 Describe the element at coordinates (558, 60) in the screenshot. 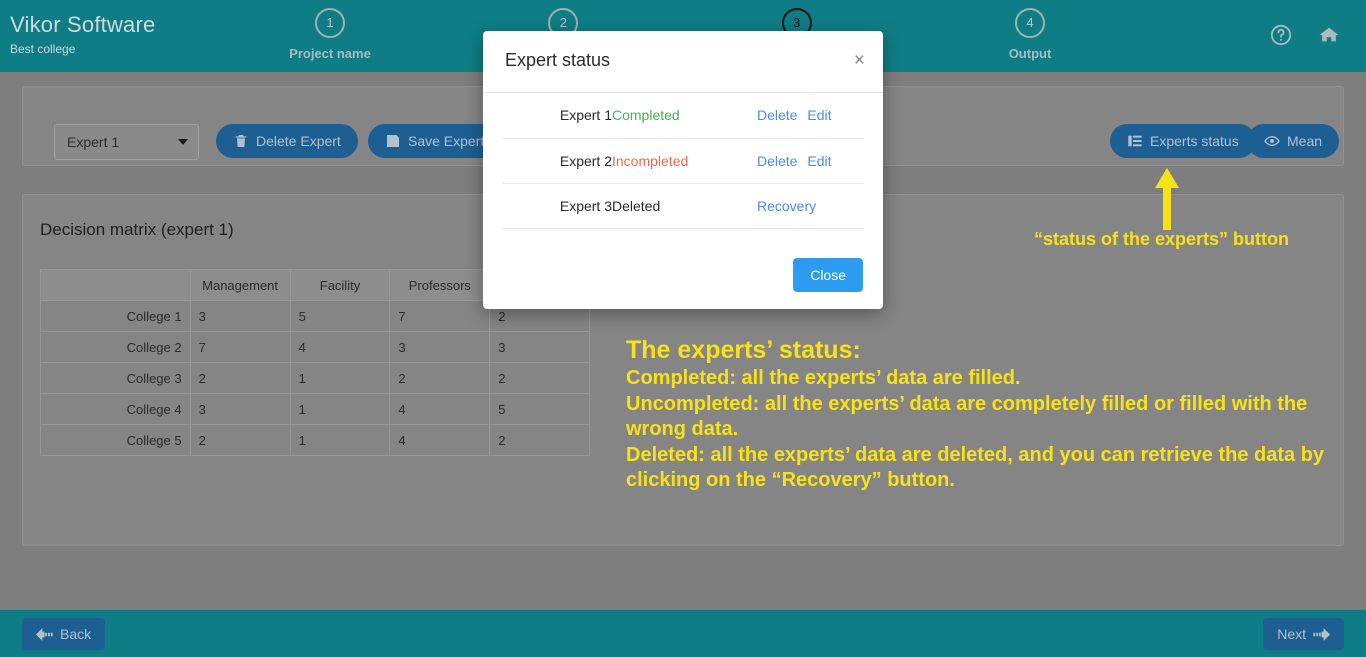

I see `modal-title: Expert status` at that location.